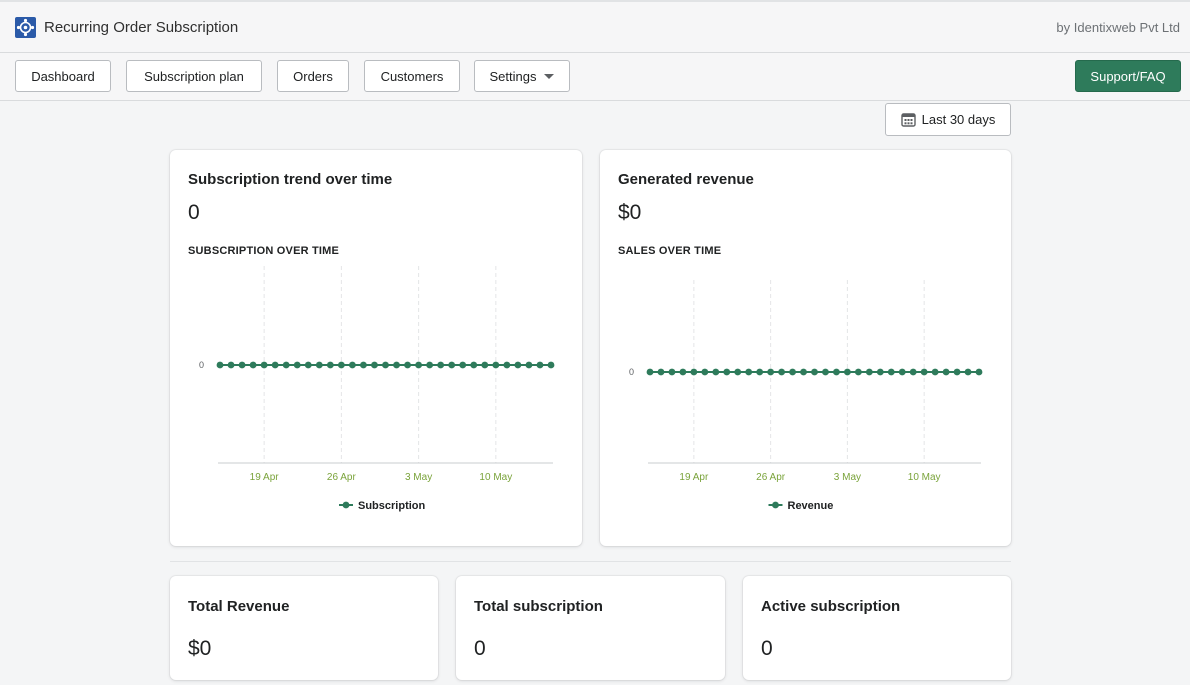 The image size is (1190, 685). I want to click on customers-button: Customers, so click(412, 76).